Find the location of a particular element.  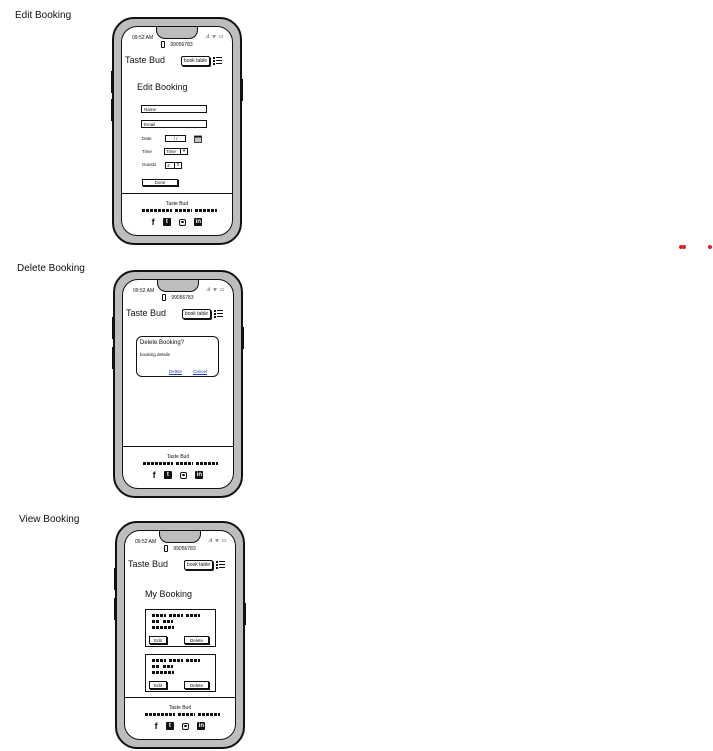

device-id-text: 99056783 is located at coordinates (181, 44).